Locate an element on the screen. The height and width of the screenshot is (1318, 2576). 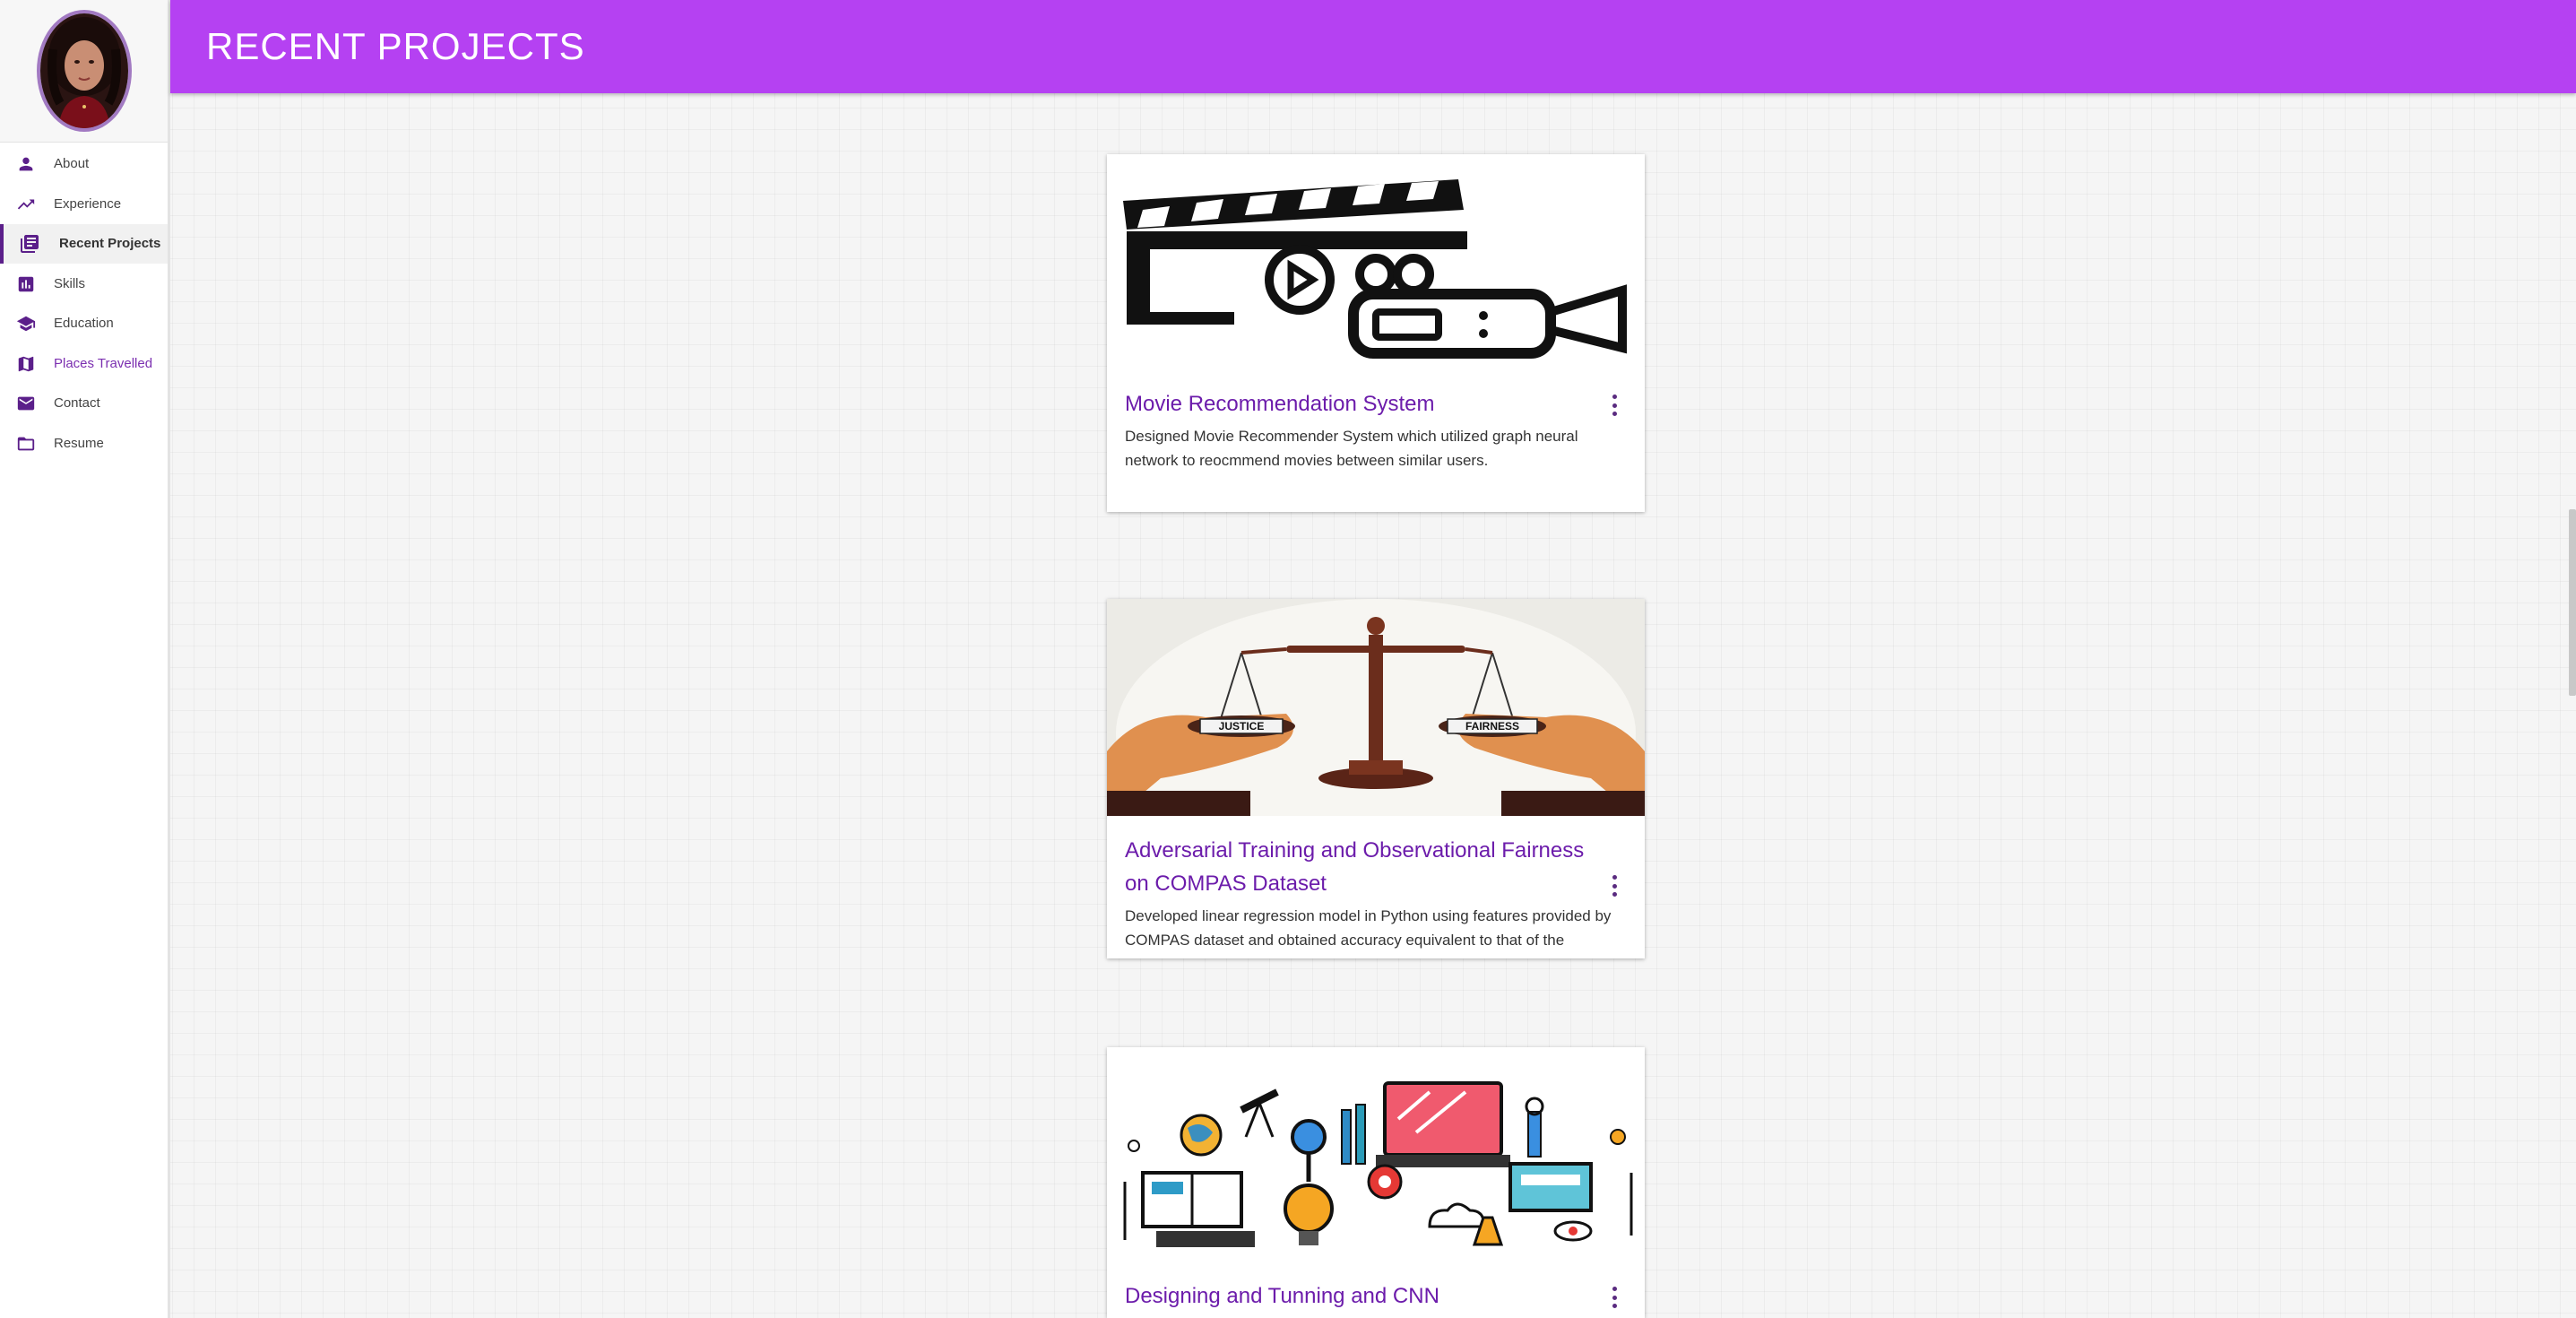
sidebar-item-label: Skills is located at coordinates (70, 284).